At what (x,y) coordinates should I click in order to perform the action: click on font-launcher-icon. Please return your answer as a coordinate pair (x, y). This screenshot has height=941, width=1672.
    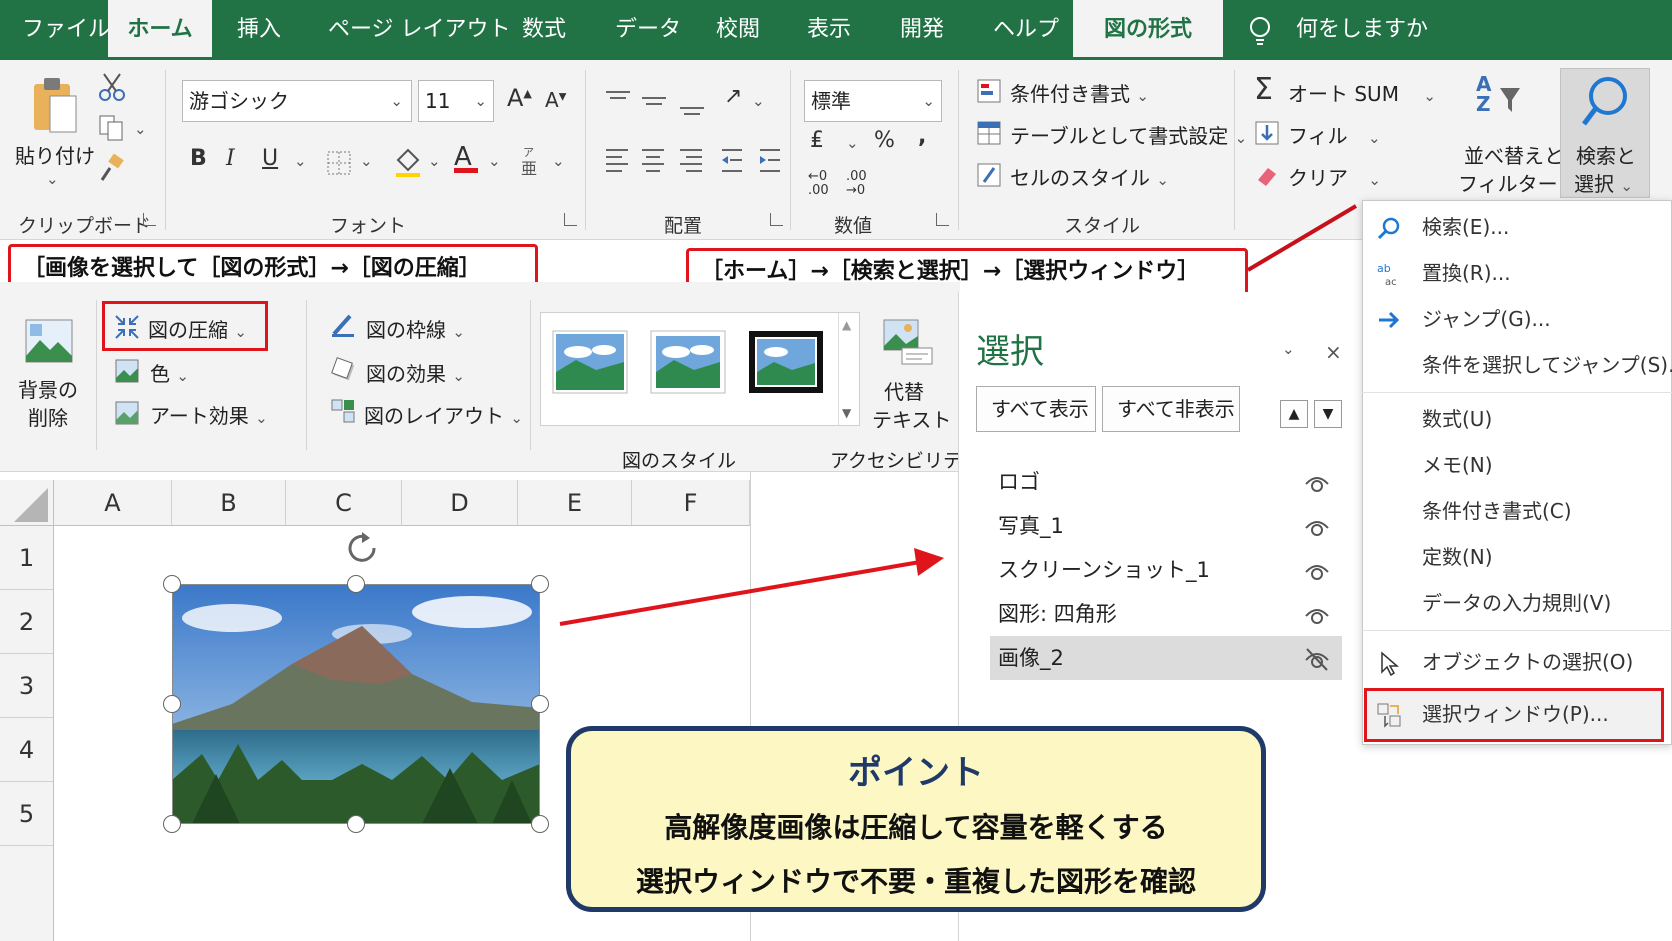
    Looking at the image, I should click on (570, 219).